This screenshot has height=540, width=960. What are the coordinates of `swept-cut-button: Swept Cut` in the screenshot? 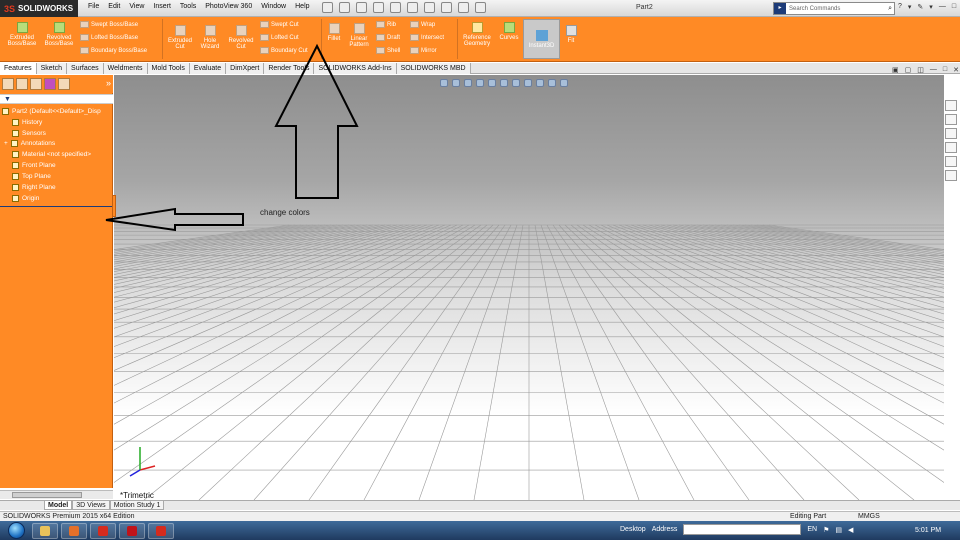 It's located at (279, 24).